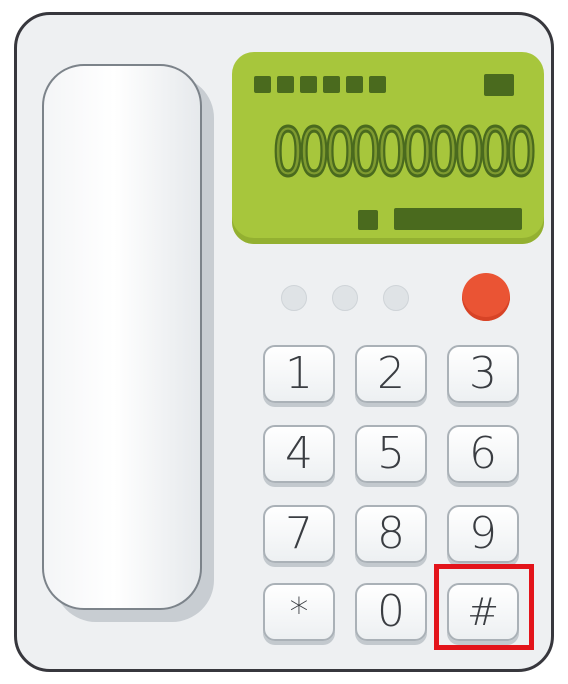 This screenshot has height=684, width=568. I want to click on lcd-status-bar, so click(458, 219).